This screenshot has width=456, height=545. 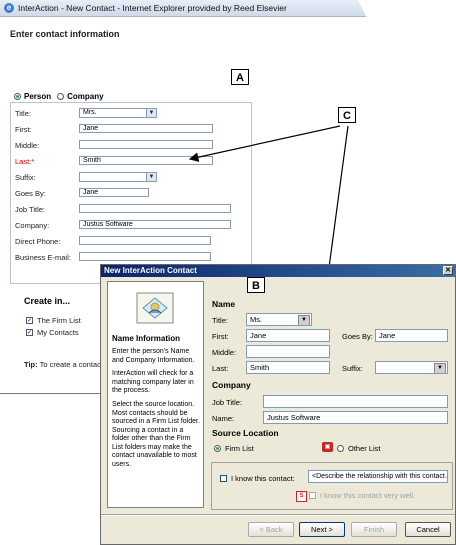 What do you see at coordinates (146, 338) in the screenshot?
I see `info-heading: Name Information` at bounding box center [146, 338].